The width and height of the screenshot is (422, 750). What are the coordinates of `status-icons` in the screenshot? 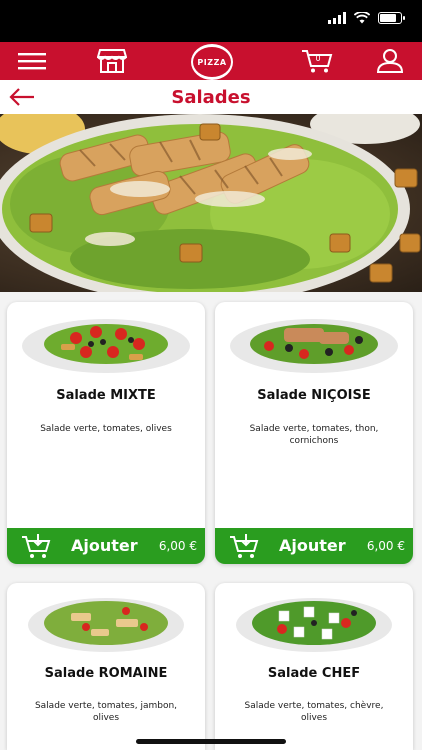 It's located at (366, 18).